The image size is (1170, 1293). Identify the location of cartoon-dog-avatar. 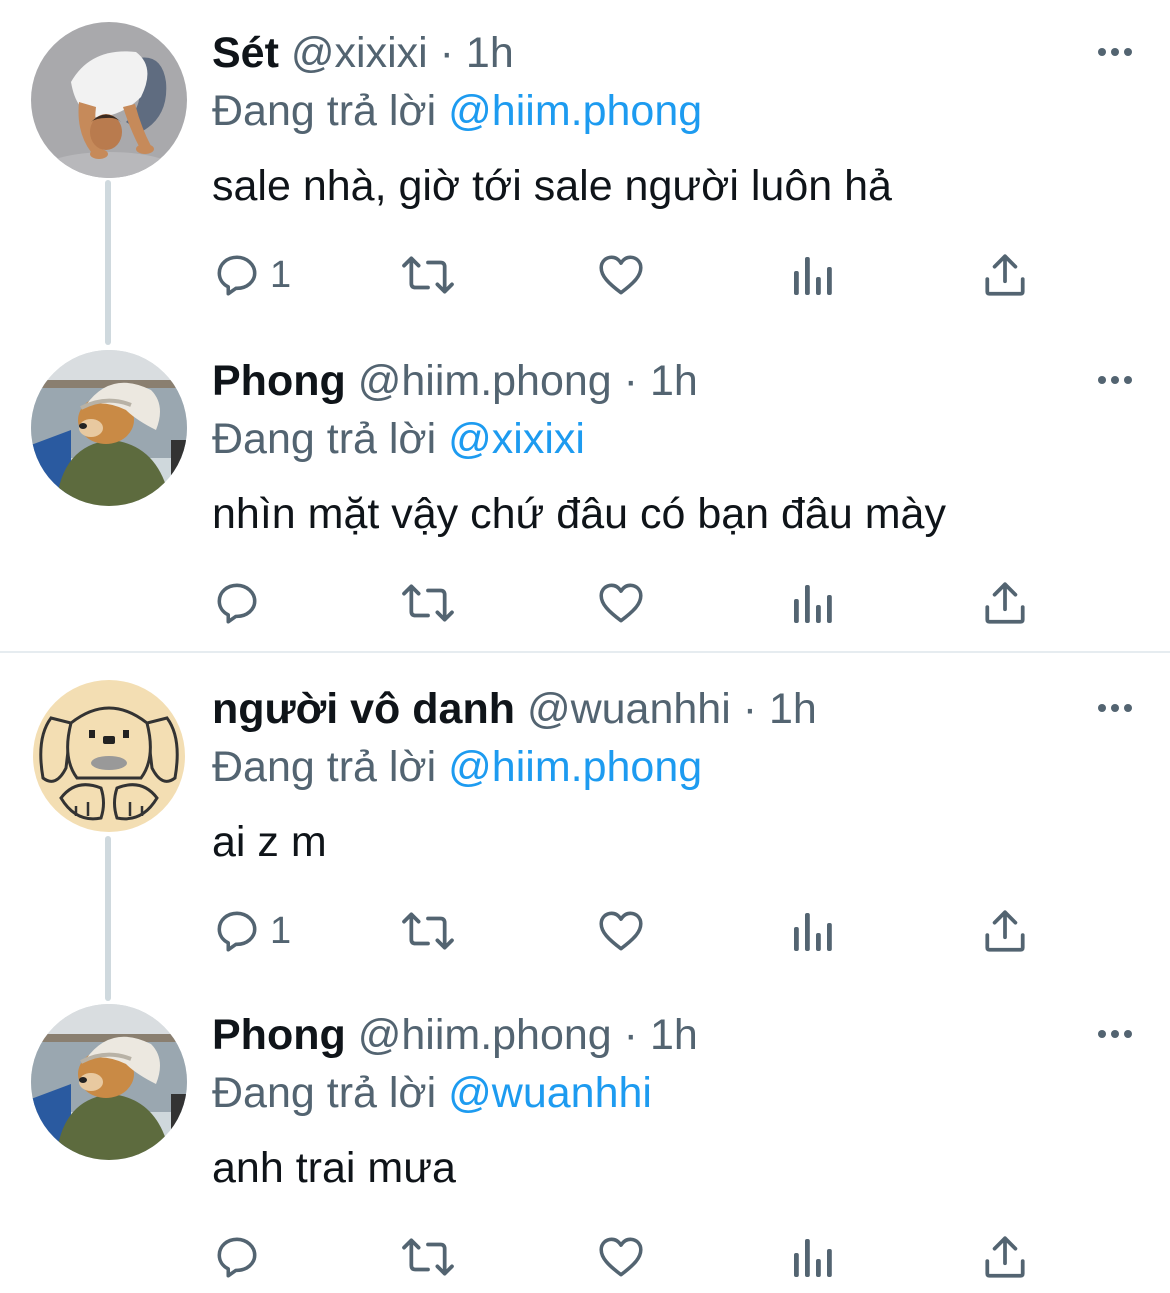
(109, 756).